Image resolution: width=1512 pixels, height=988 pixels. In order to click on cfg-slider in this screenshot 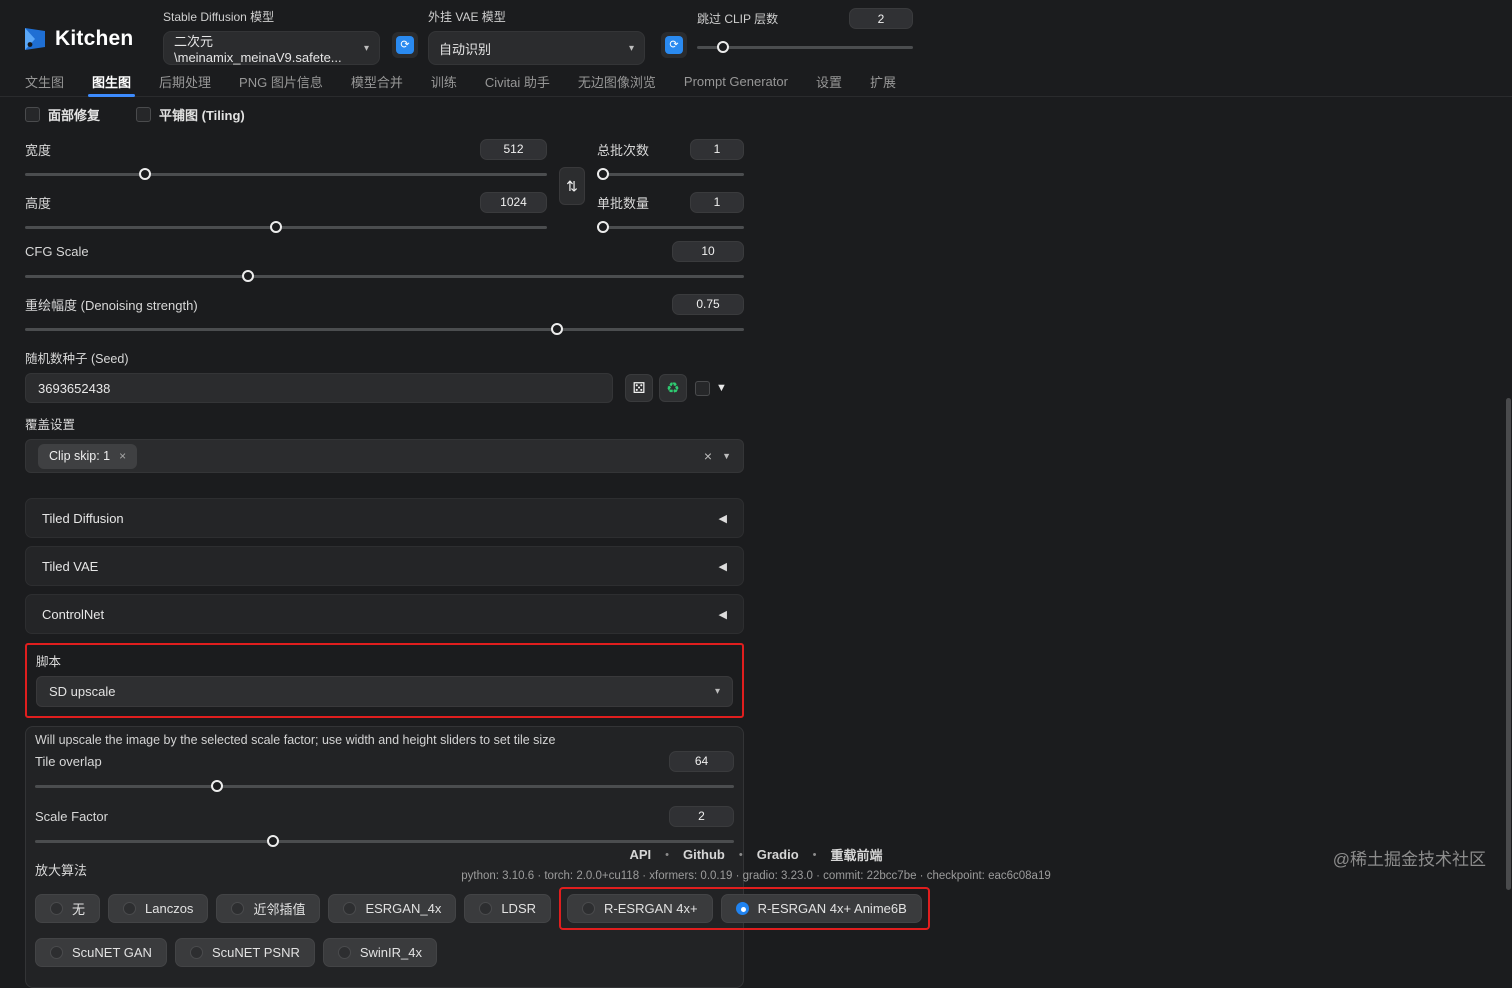, I will do `click(384, 276)`.